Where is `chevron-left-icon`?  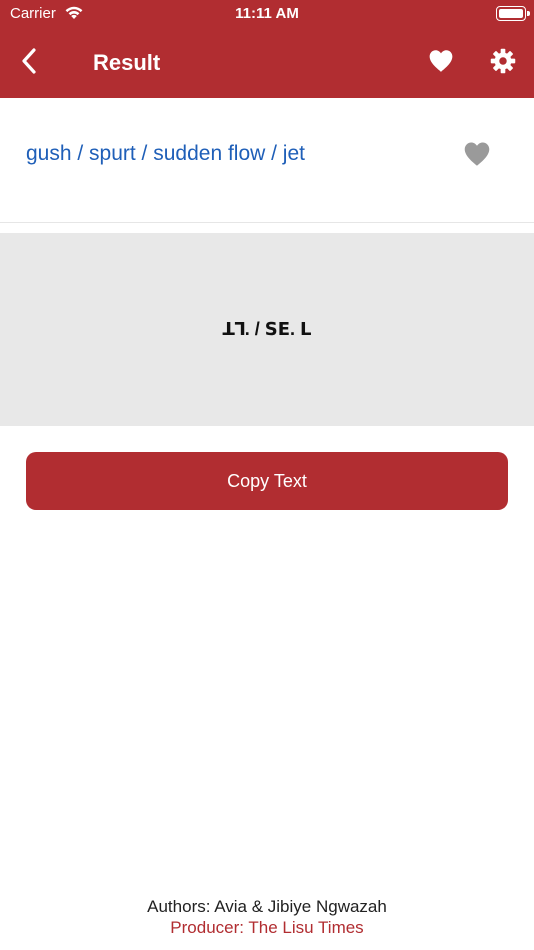
chevron-left-icon is located at coordinates (29, 63).